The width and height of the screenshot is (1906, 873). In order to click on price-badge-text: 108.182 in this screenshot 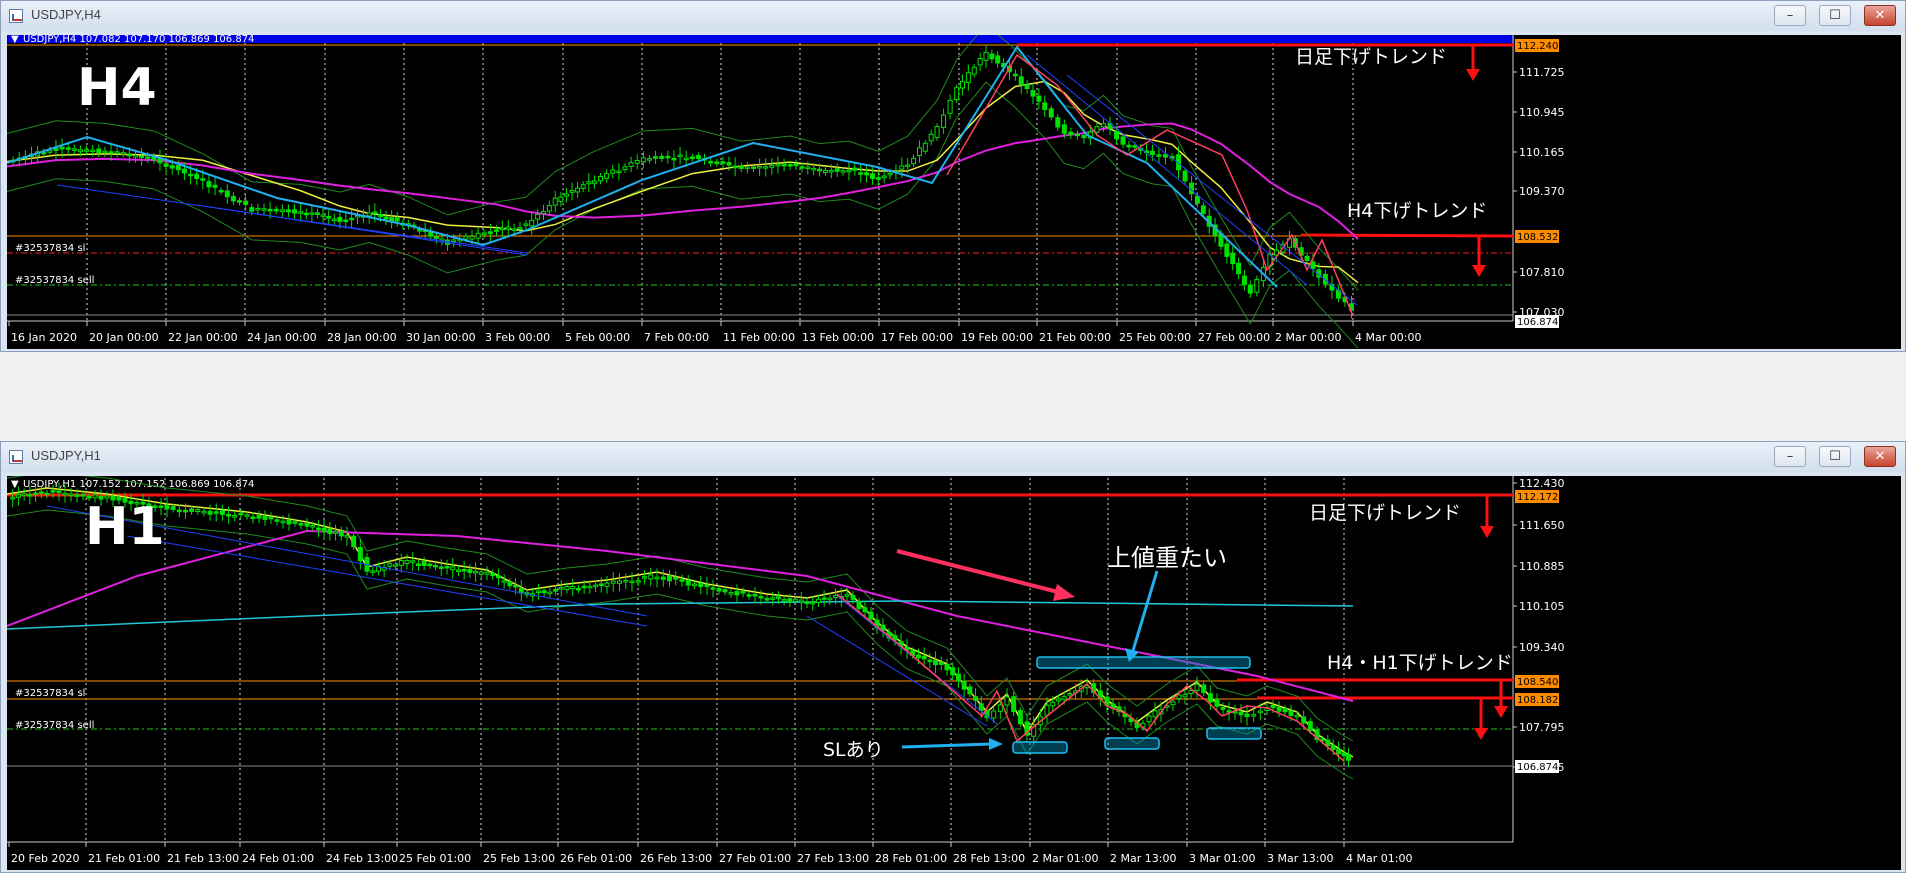, I will do `click(1537, 700)`.